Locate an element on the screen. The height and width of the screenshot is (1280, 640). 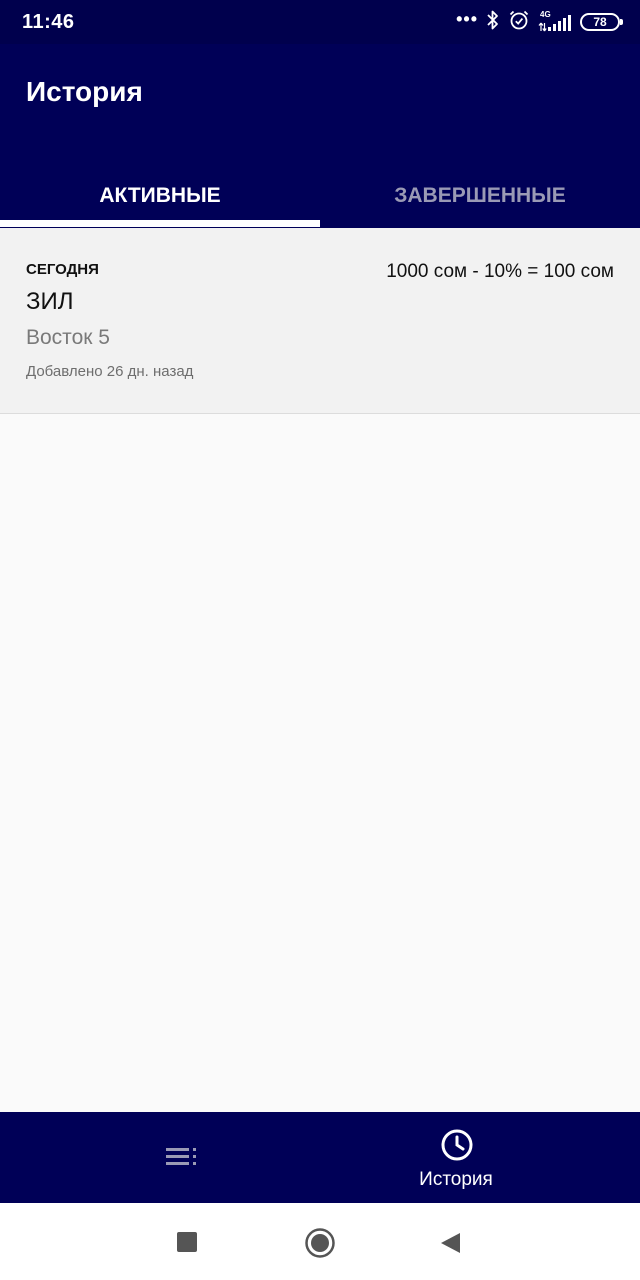
tab-completed-label: ЗАВЕРШЕННЫЕ is located at coordinates (480, 195).